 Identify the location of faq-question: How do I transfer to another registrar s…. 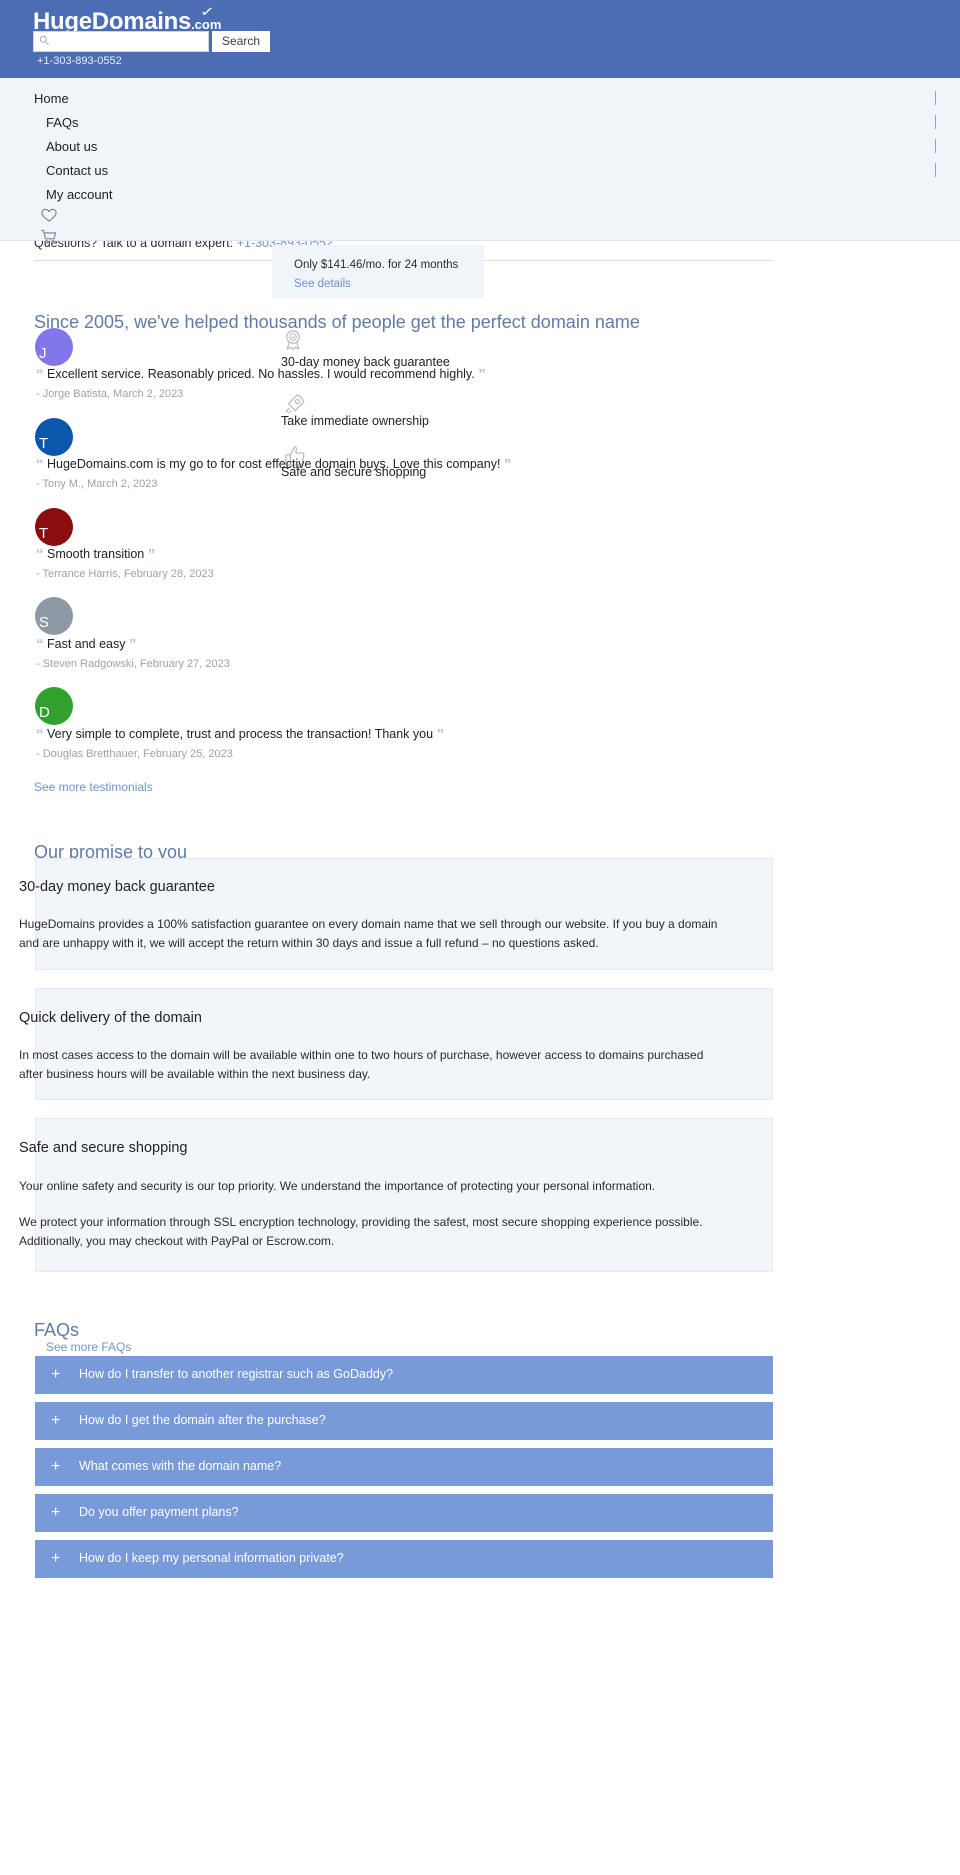
(236, 1374).